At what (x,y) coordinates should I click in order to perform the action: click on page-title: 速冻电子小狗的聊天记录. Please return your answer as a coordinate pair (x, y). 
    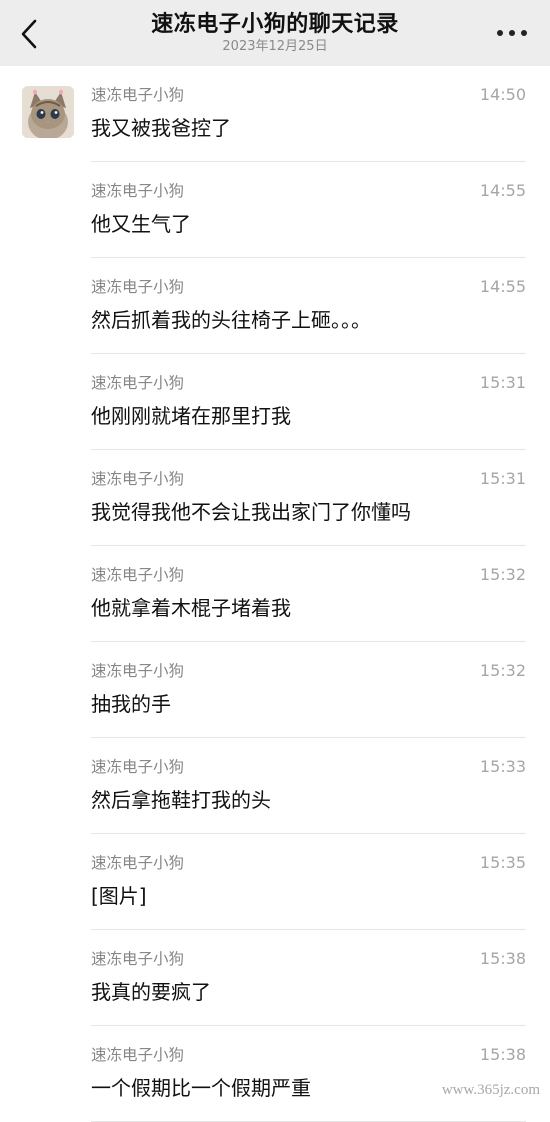
    Looking at the image, I should click on (275, 24).